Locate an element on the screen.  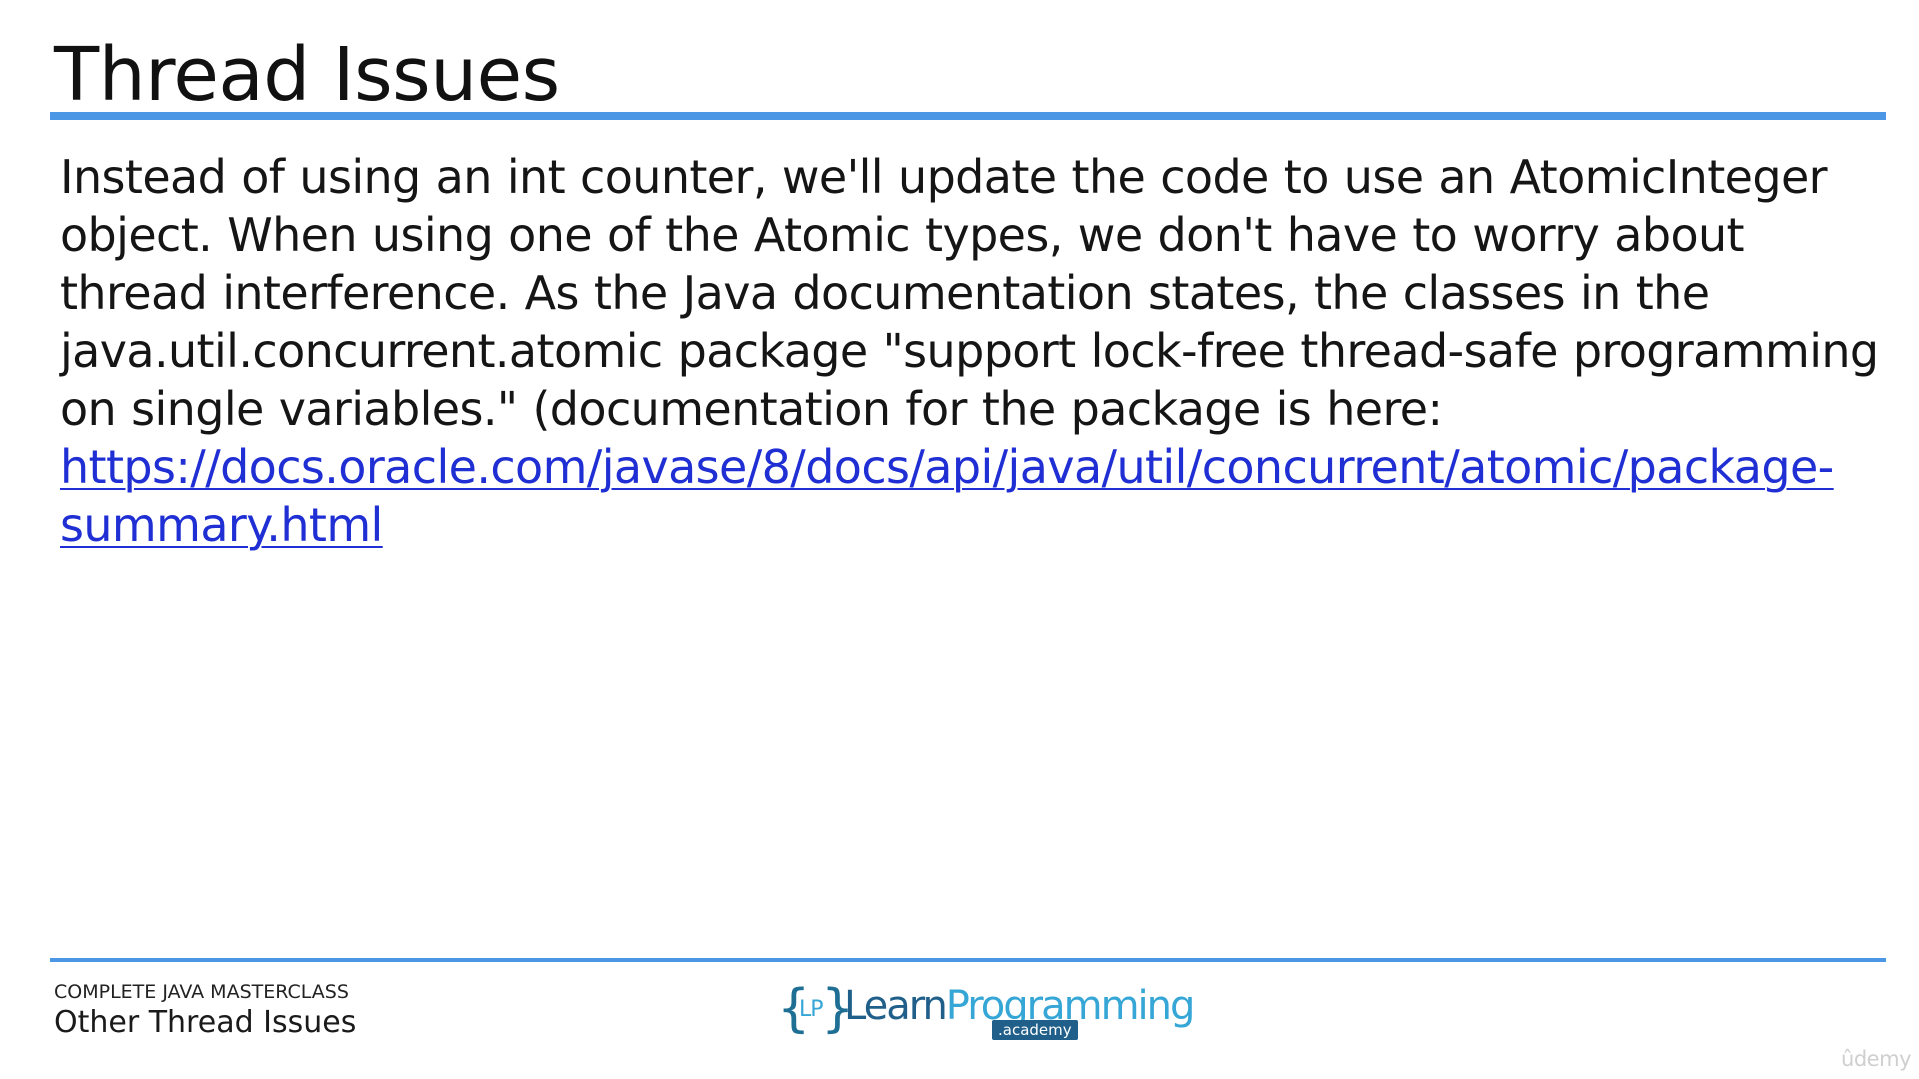
footer-divider is located at coordinates (968, 960).